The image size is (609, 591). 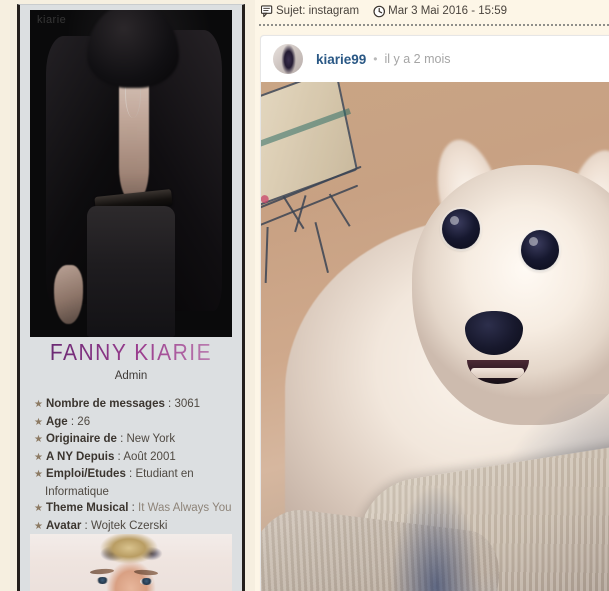 I want to click on avatar-hand, so click(x=68, y=294).